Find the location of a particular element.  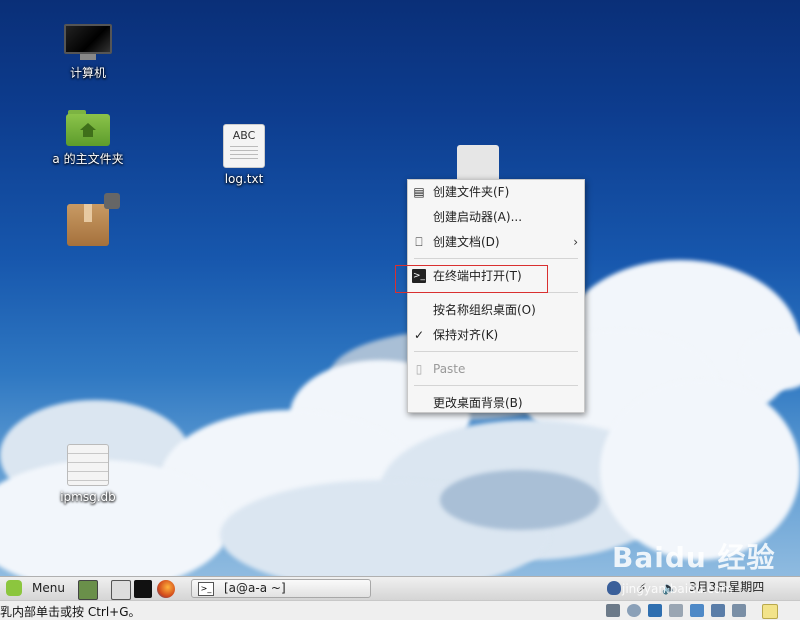

desktop-icon-package is located at coordinates (88, 227).